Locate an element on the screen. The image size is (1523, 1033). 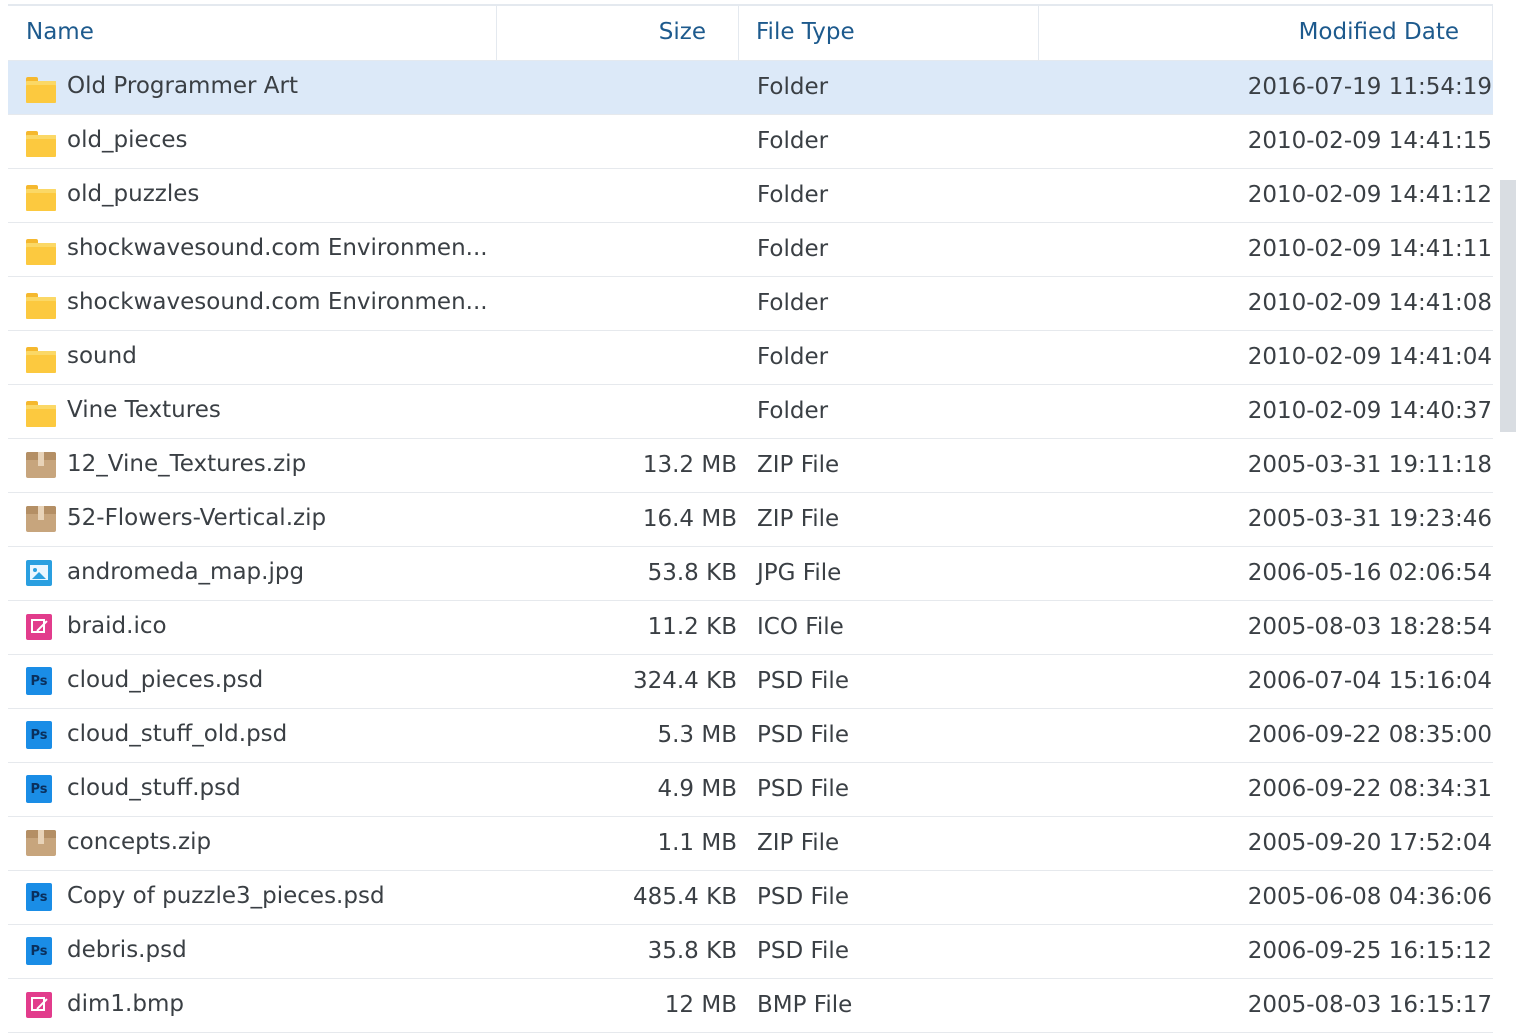
file-name: Copy of puzzle3_pieces.psd is located at coordinates (226, 896).